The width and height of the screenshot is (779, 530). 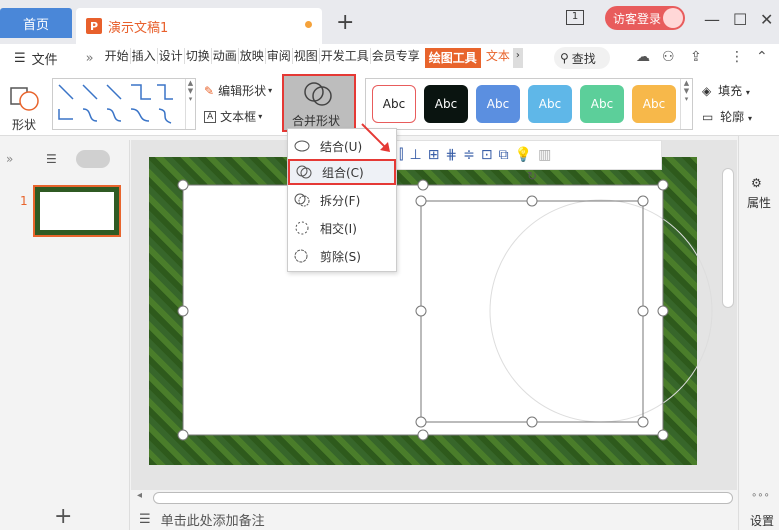 I want to click on distribute-vertical-icon: ⋕, so click(x=451, y=155).